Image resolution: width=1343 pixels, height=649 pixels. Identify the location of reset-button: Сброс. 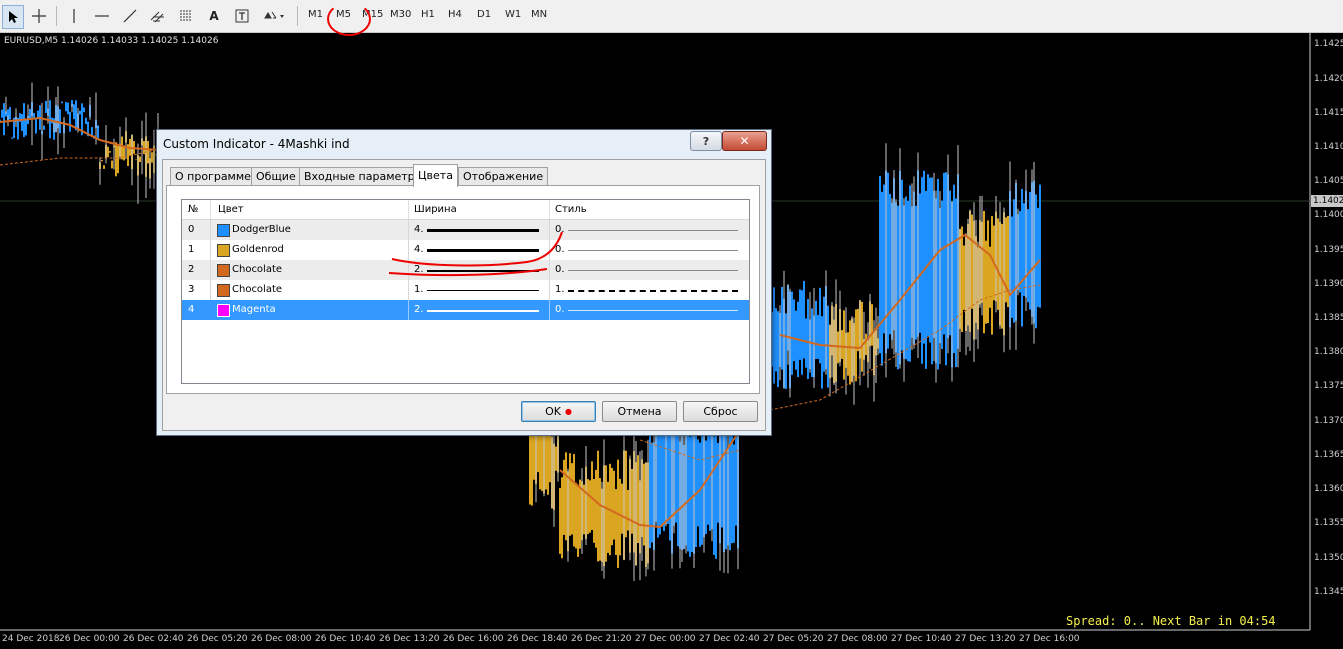
(720, 411).